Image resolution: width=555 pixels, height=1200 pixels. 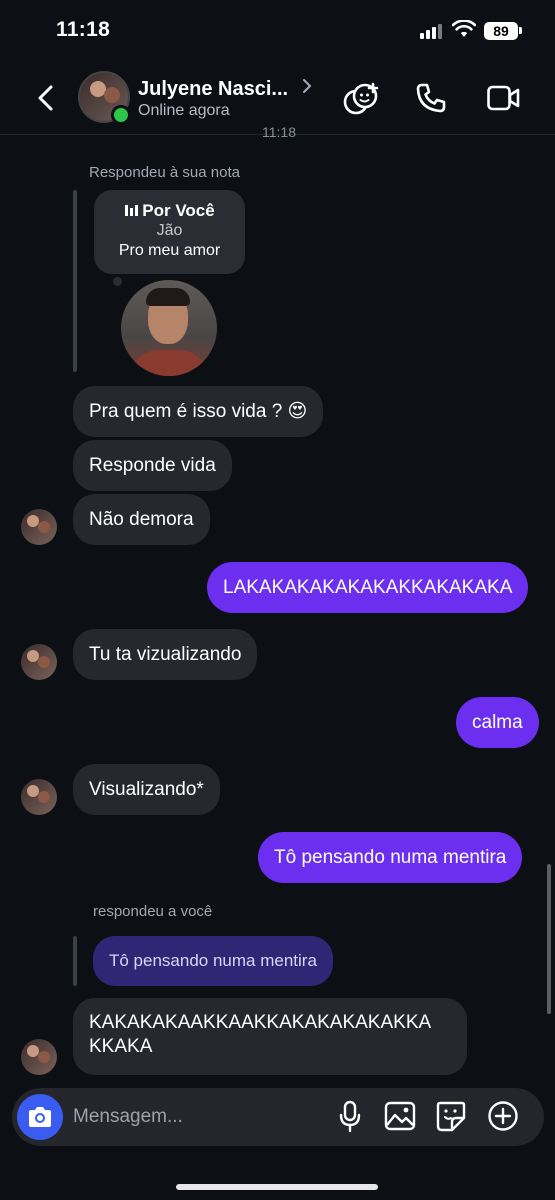 I want to click on note-song-title: Por Você, so click(x=178, y=210).